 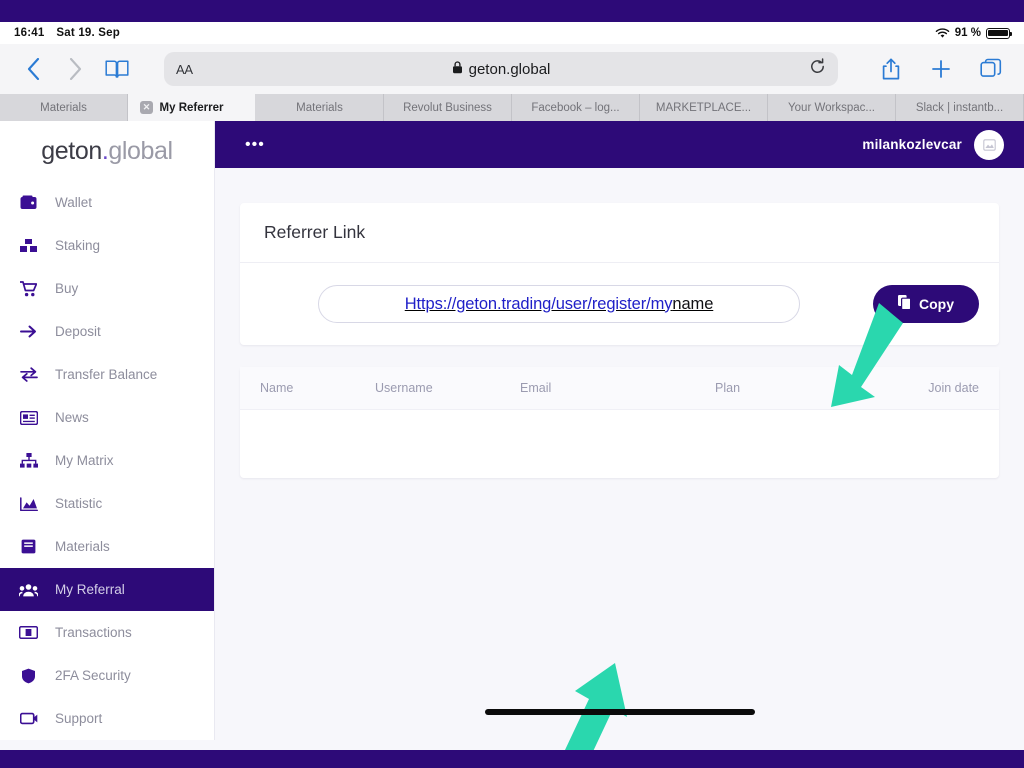 What do you see at coordinates (140, 150) in the screenshot?
I see `logo-part-2: global` at bounding box center [140, 150].